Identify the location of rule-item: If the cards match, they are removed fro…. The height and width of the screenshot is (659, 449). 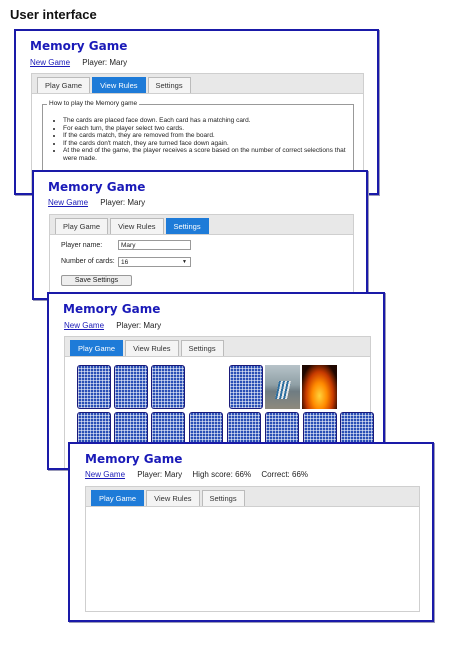
(208, 136).